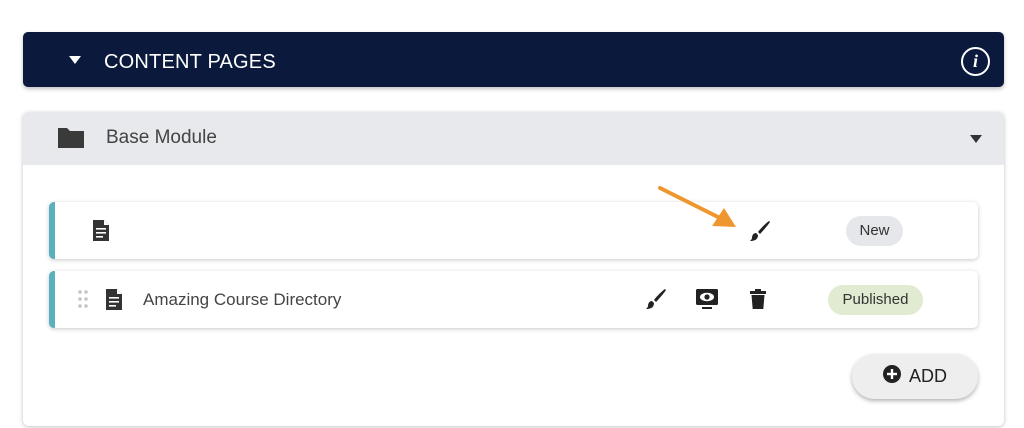 The image size is (1024, 428). I want to click on page-title: Amazing Course Directory, so click(242, 299).